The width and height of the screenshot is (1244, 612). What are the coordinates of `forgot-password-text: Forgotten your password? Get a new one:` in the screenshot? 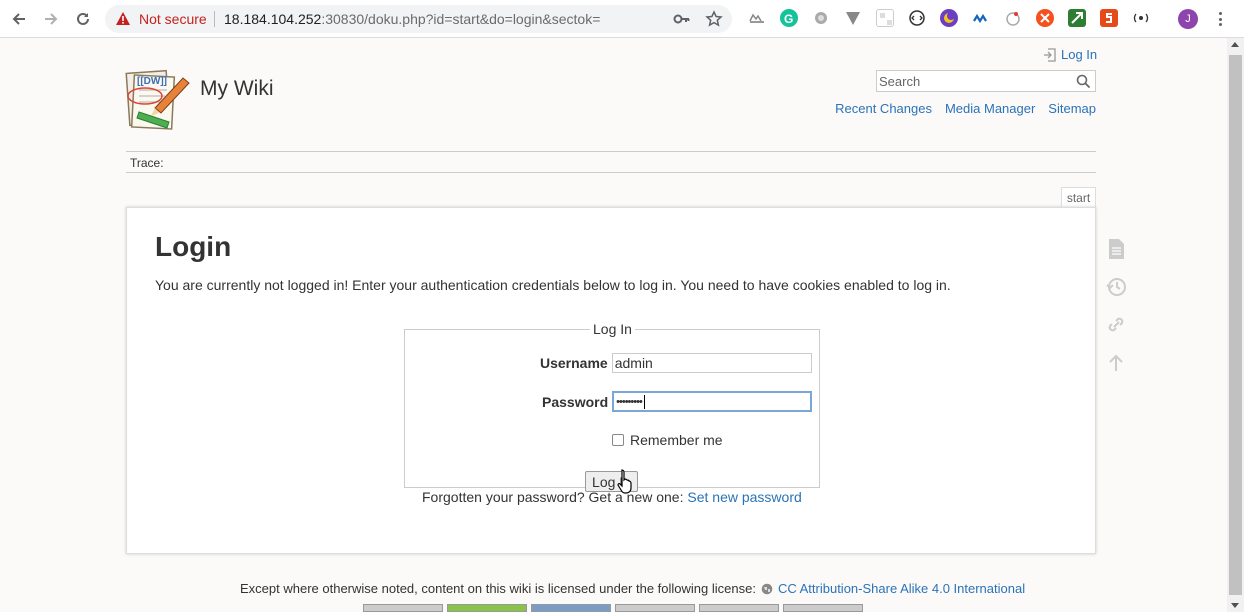 It's located at (553, 497).